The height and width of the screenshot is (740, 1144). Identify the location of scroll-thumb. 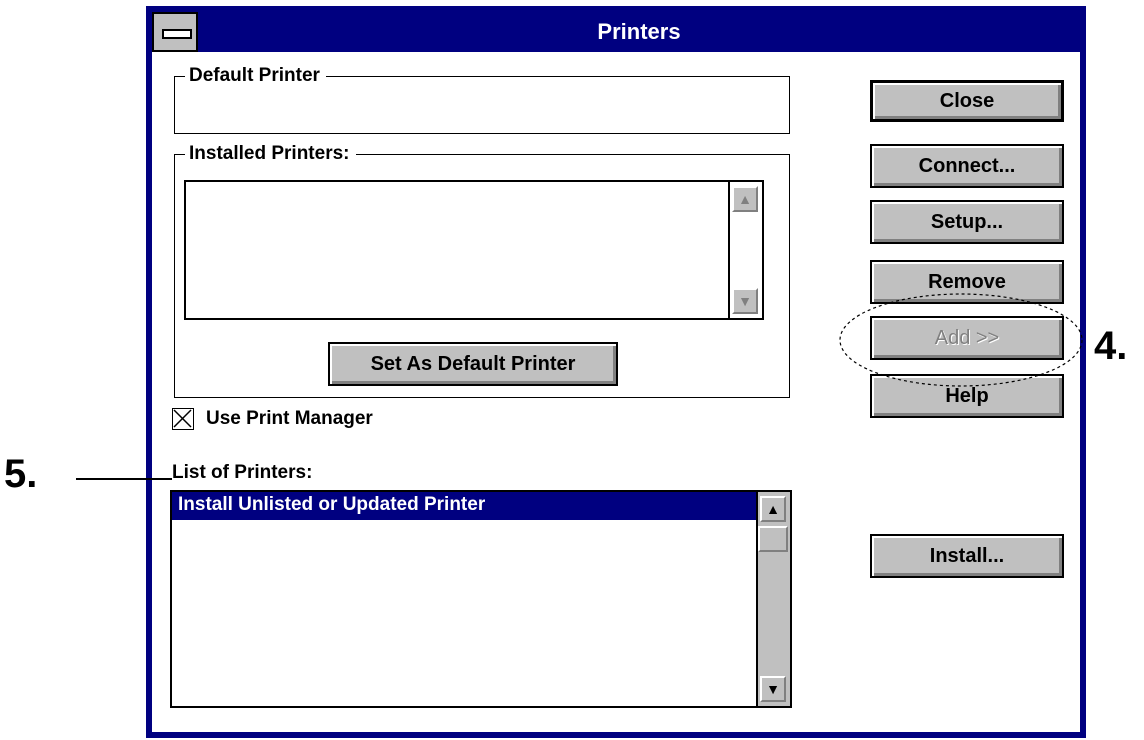
(773, 539).